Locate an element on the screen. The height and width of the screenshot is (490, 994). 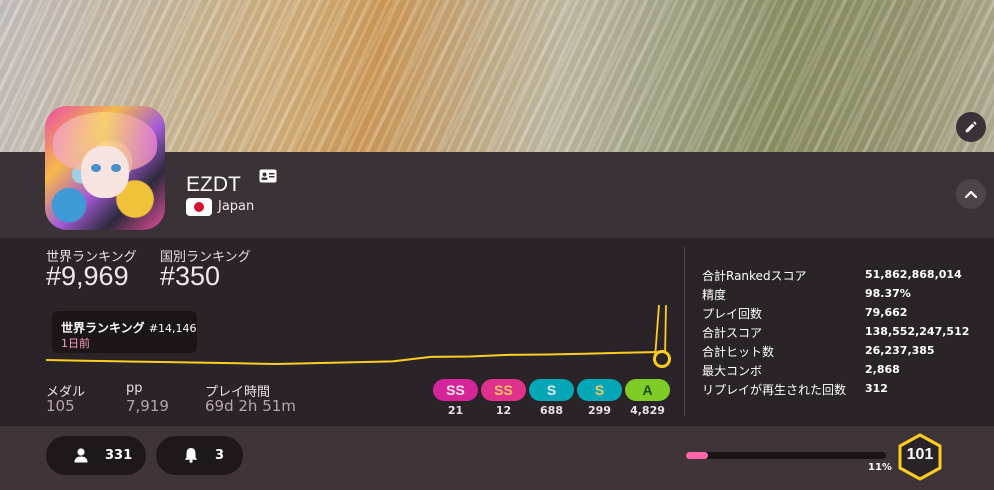
level-progress-bar is located at coordinates (786, 455).